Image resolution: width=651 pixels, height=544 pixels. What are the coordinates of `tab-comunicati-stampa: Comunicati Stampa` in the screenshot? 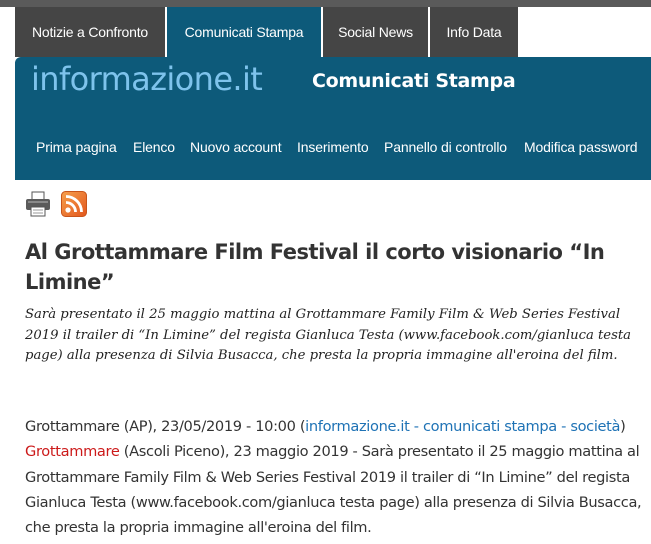 It's located at (244, 32).